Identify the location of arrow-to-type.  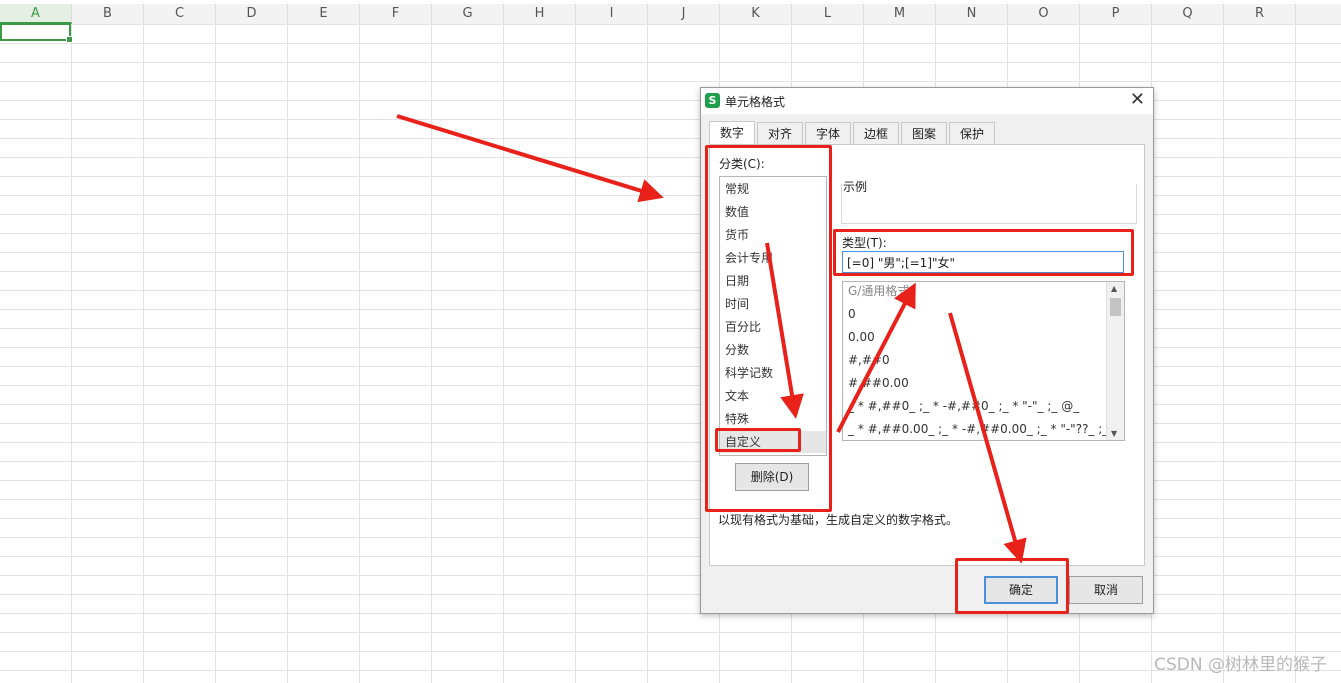
(876, 357).